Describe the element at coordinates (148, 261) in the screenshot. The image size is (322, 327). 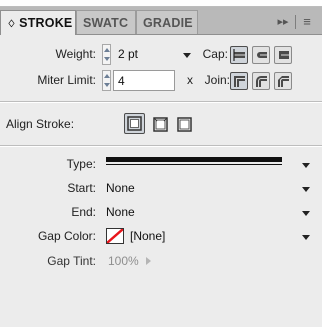
I see `gap-tint-slider-arrow-icon` at that location.